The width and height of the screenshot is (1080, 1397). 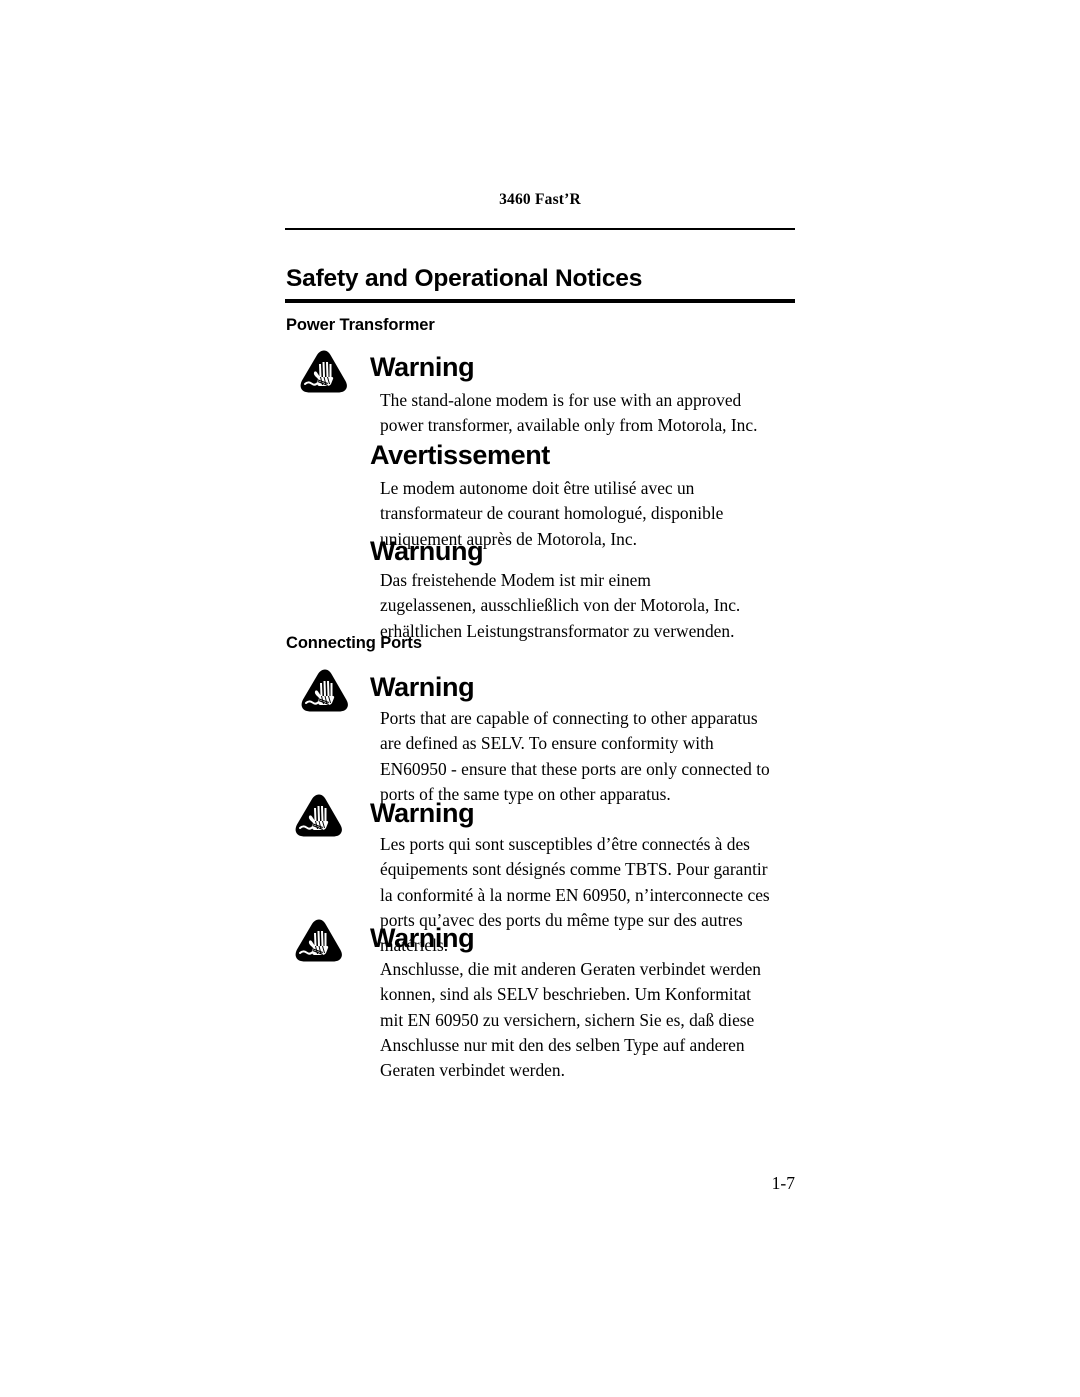 What do you see at coordinates (464, 278) in the screenshot?
I see `page-title: Safety and Operational Notices` at bounding box center [464, 278].